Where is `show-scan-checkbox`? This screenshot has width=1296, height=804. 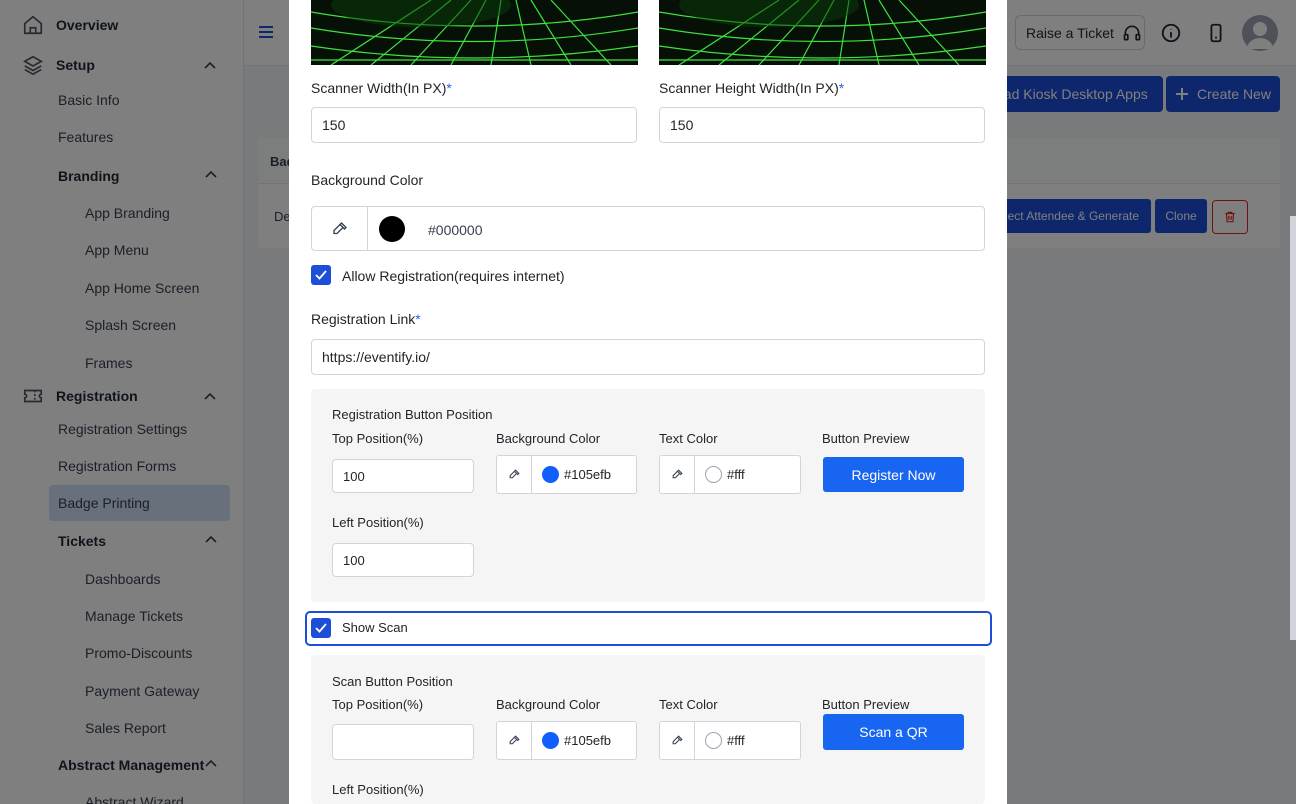
show-scan-checkbox is located at coordinates (321, 628).